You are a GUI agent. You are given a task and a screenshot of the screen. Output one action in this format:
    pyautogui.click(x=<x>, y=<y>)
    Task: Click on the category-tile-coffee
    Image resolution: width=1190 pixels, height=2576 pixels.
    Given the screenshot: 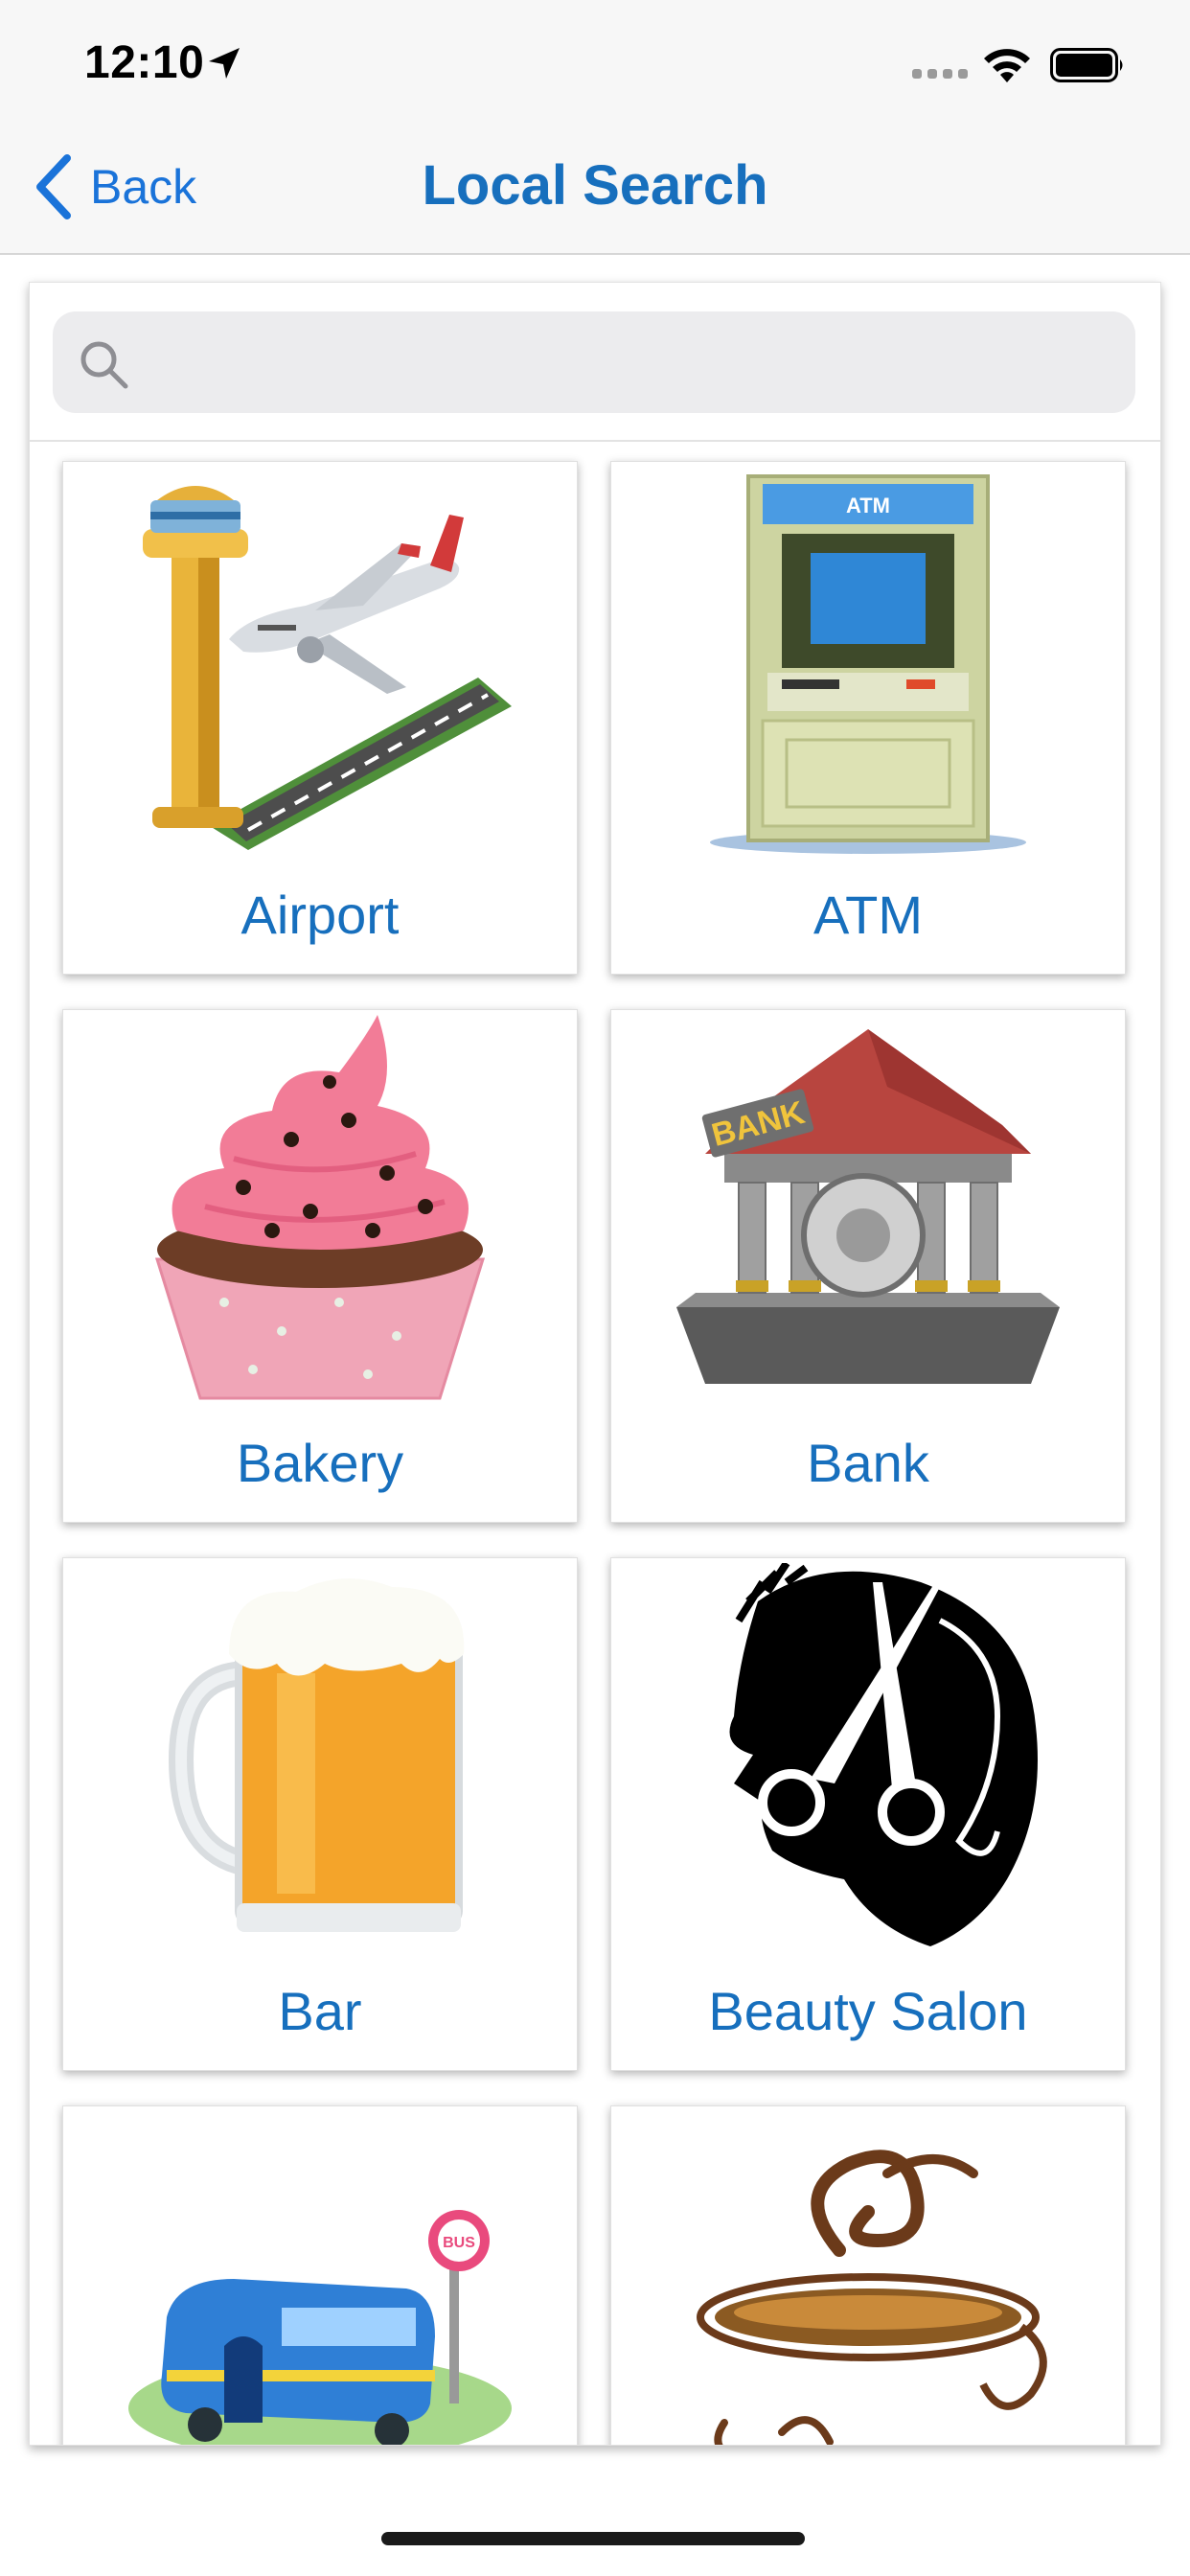 What is the action you would take?
    pyautogui.click(x=868, y=2275)
    